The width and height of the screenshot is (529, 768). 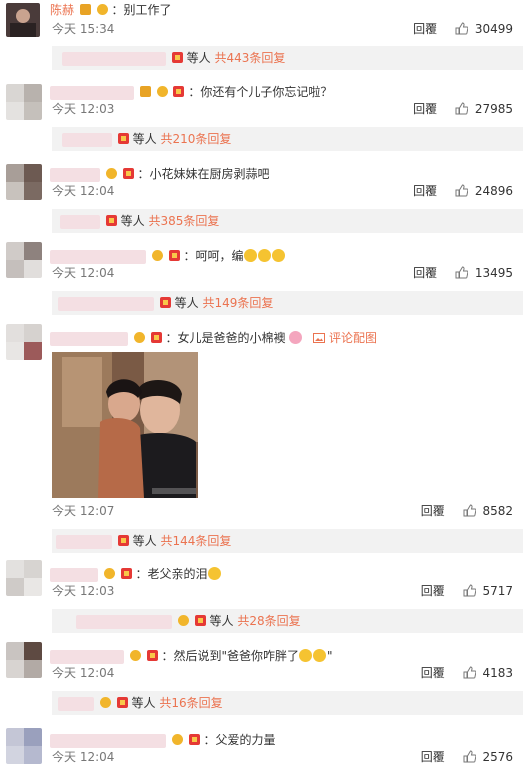 I want to click on sub-reply-count: 共144条回复, so click(x=196, y=541).